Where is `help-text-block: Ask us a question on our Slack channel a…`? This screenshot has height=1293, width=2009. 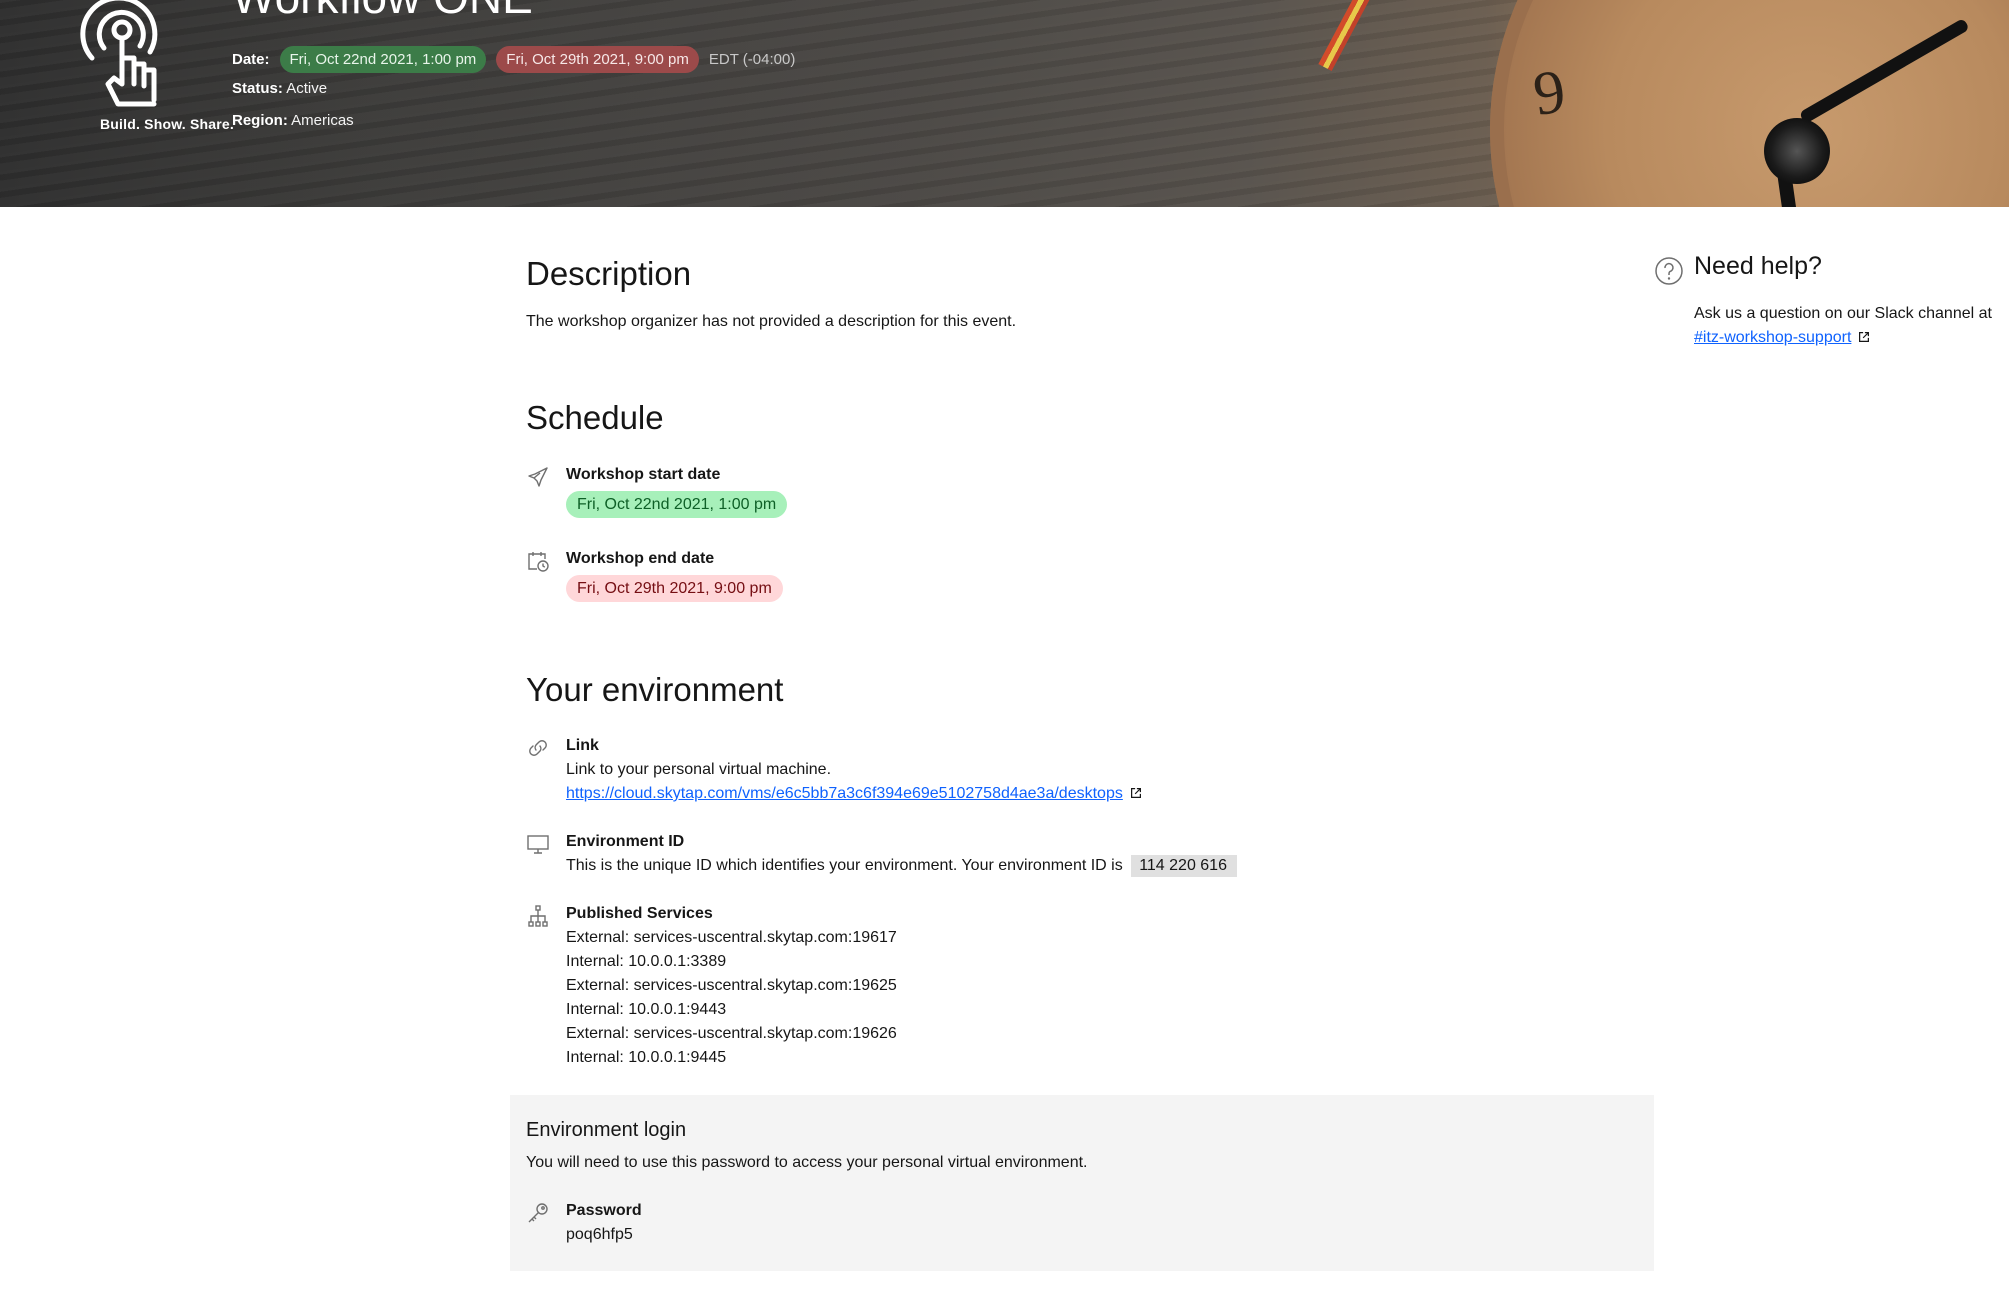 help-text-block: Ask us a question on our Slack channel a… is located at coordinates (1851, 326).